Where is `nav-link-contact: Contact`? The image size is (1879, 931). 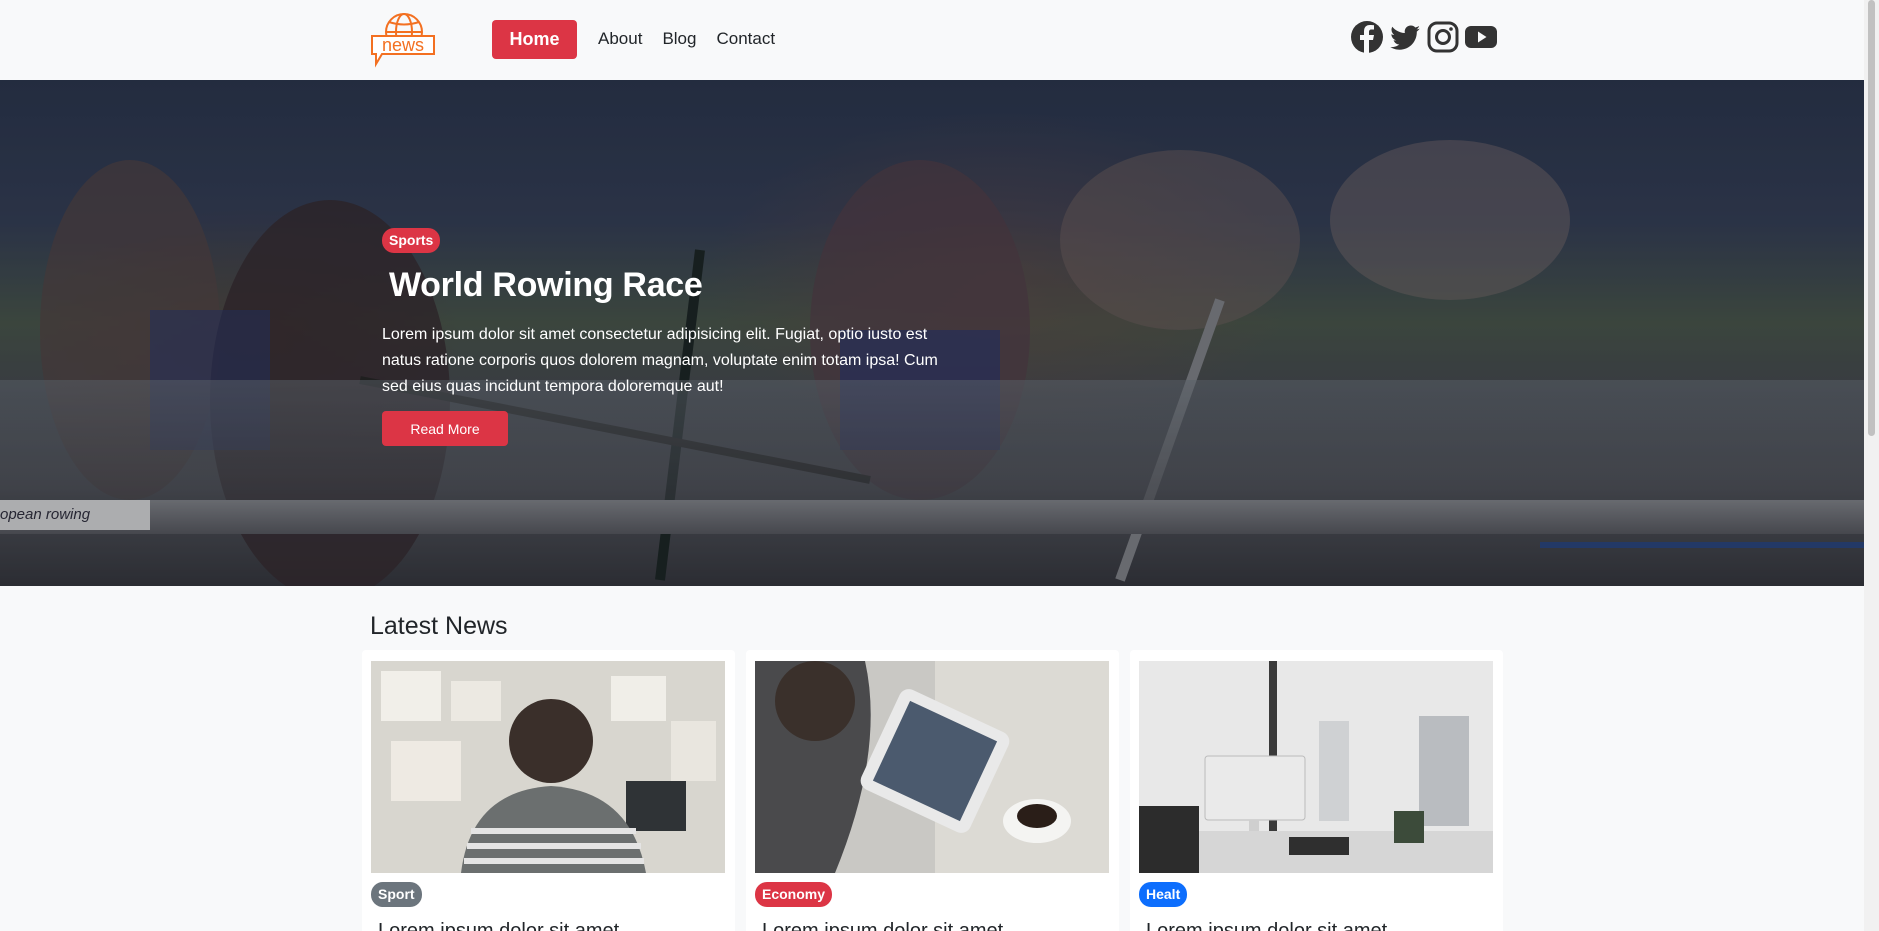
nav-link-contact: Contact is located at coordinates (745, 39).